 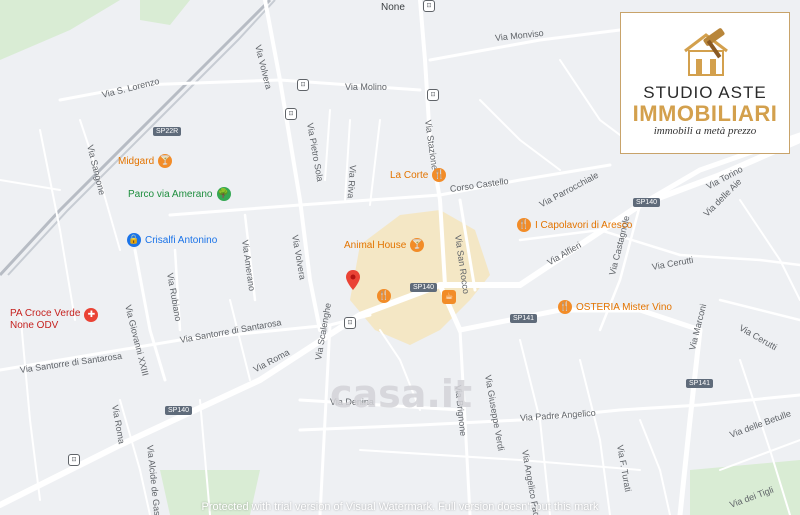 I want to click on poi-label: Animal House, so click(x=375, y=245).